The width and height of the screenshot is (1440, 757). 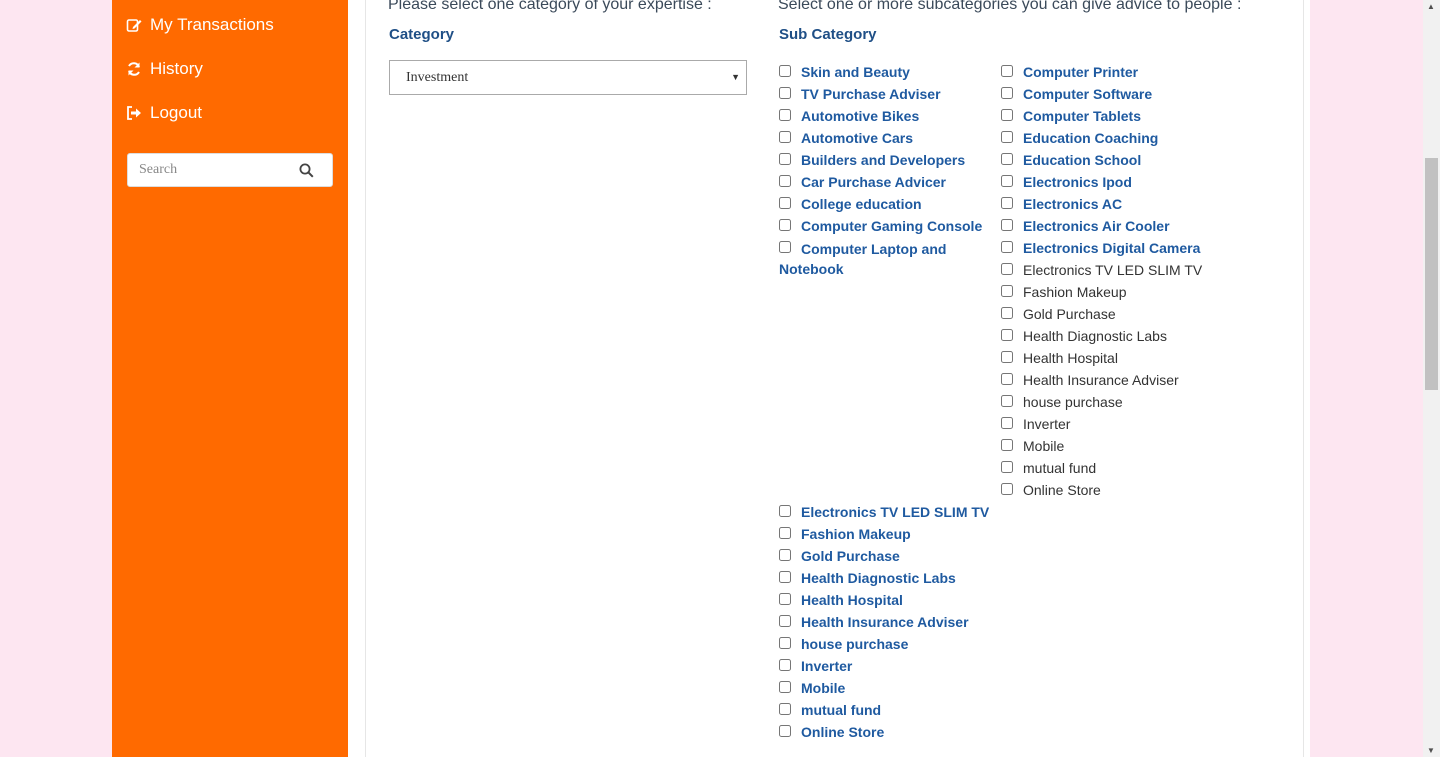 I want to click on subcategory-option: TV Purchase Adviser, so click(x=860, y=94).